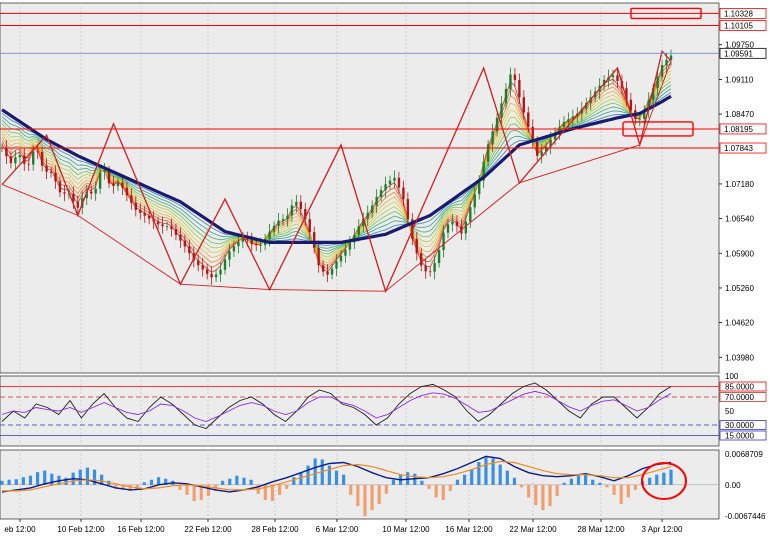 Image resolution: width=770 pixels, height=545 pixels. What do you see at coordinates (732, 376) in the screenshot?
I see `rsi-tick-label-0: 100` at bounding box center [732, 376].